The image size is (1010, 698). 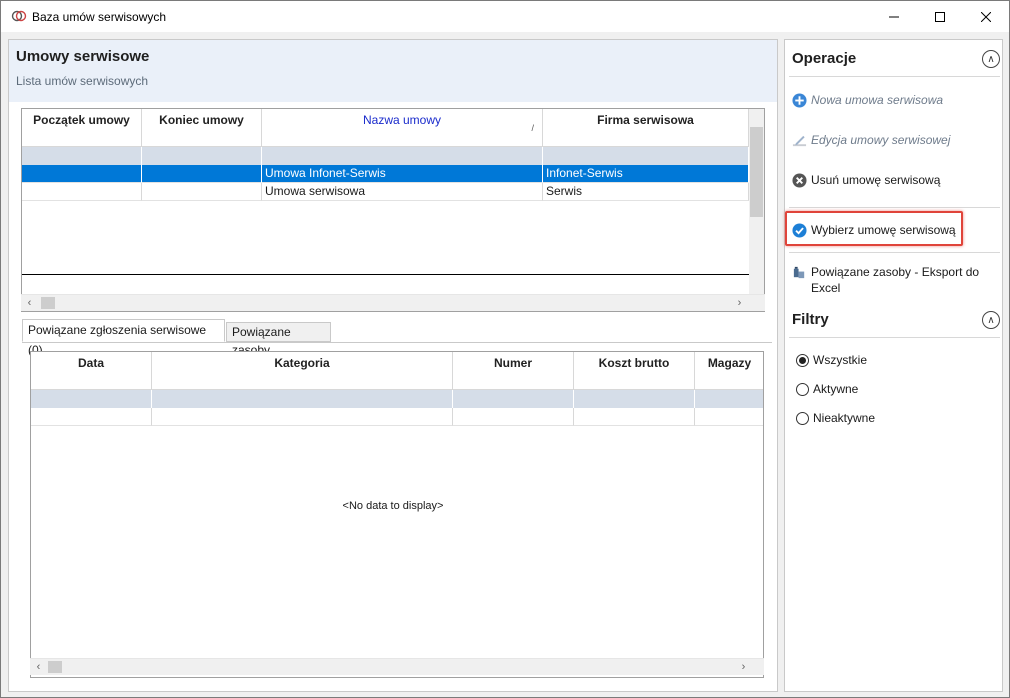 I want to click on column-header-date: Data, so click(x=91, y=371).